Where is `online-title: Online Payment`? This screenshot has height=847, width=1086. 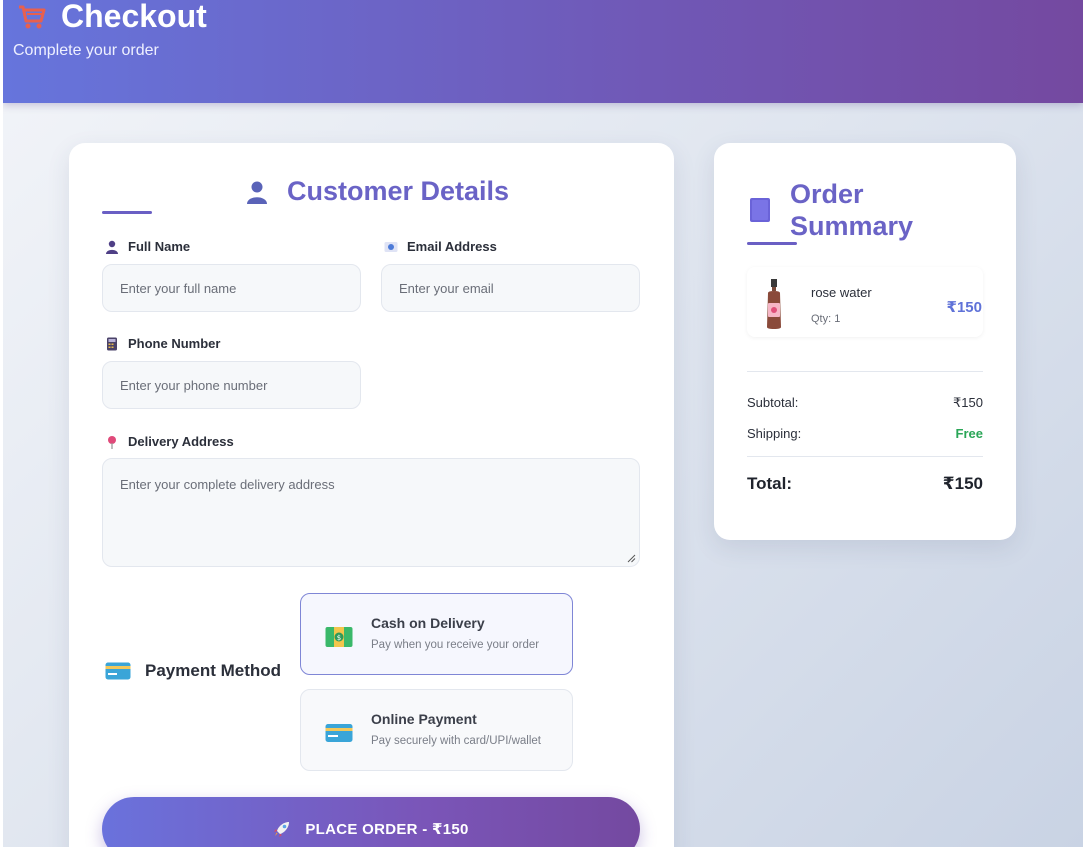
online-title: Online Payment is located at coordinates (424, 719).